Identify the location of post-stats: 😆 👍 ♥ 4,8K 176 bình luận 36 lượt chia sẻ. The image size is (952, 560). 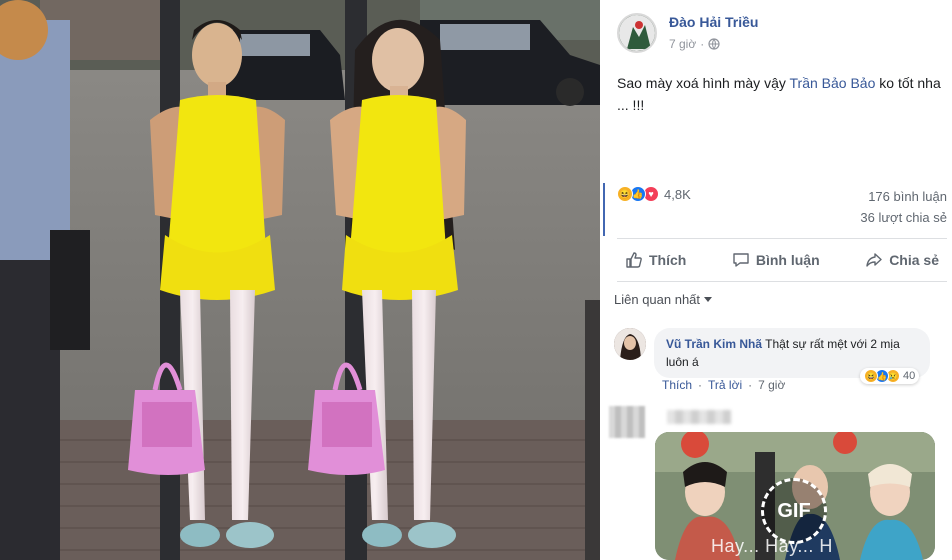
(782, 206).